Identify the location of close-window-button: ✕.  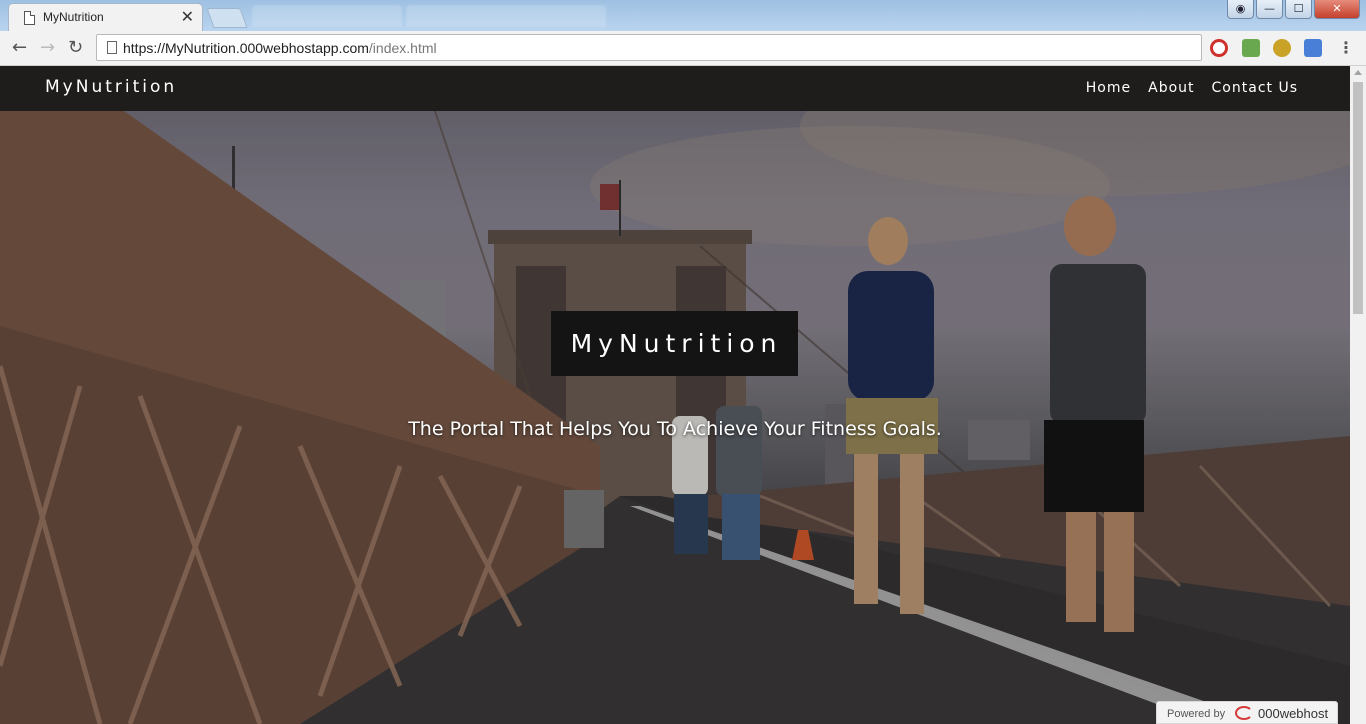
(1337, 9).